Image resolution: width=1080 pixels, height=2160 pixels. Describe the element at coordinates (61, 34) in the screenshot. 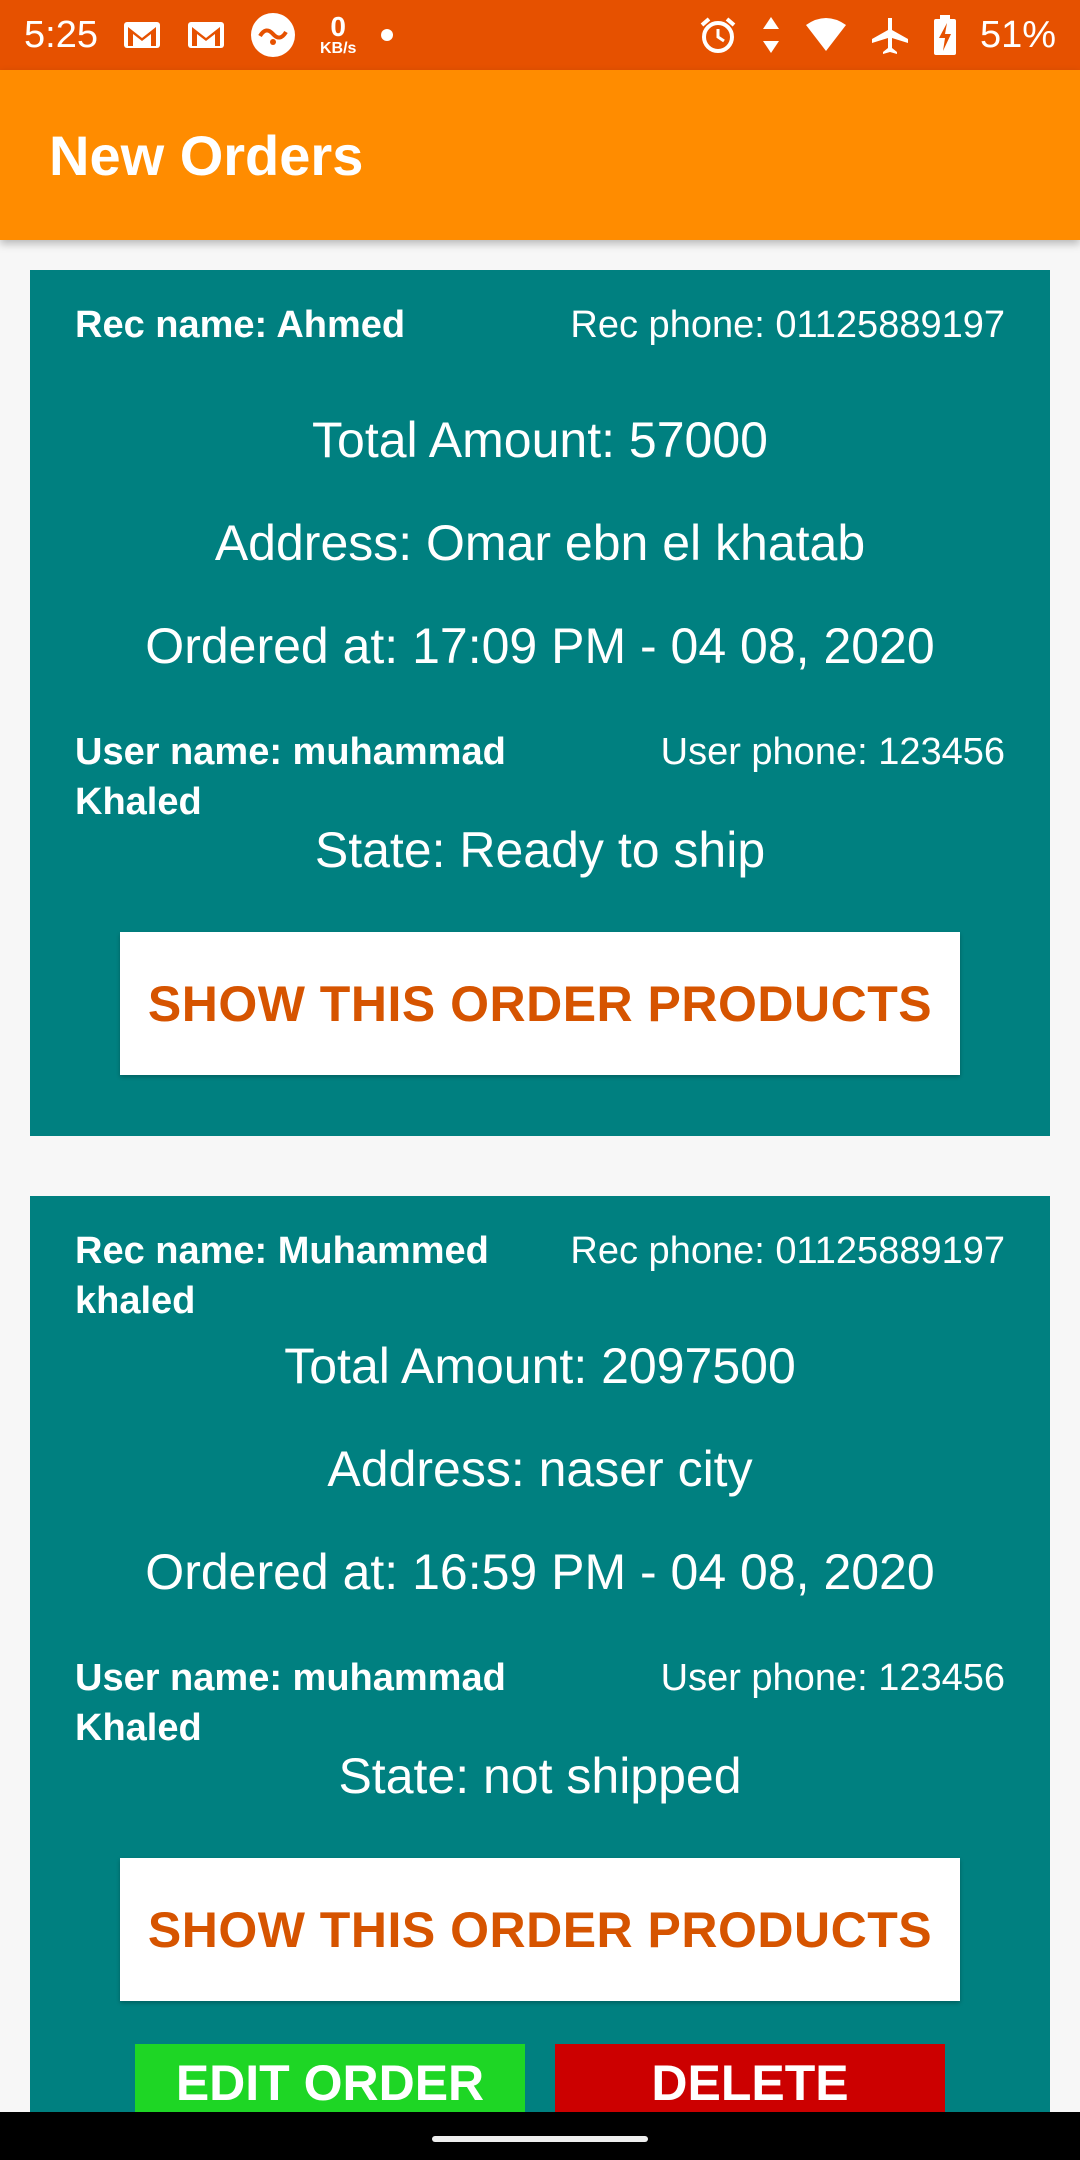

I see `status-time: 5:25` at that location.